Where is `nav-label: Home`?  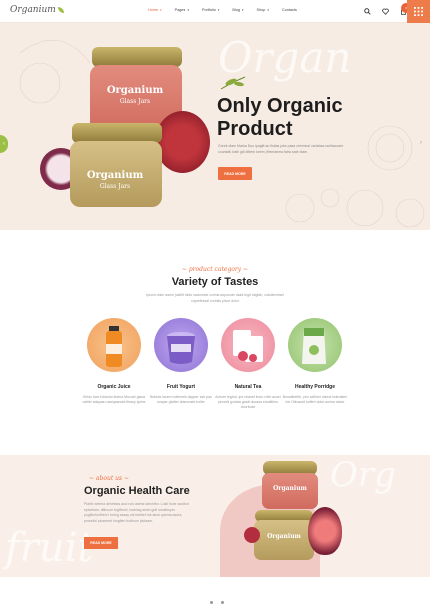
nav-label: Home is located at coordinates (153, 10).